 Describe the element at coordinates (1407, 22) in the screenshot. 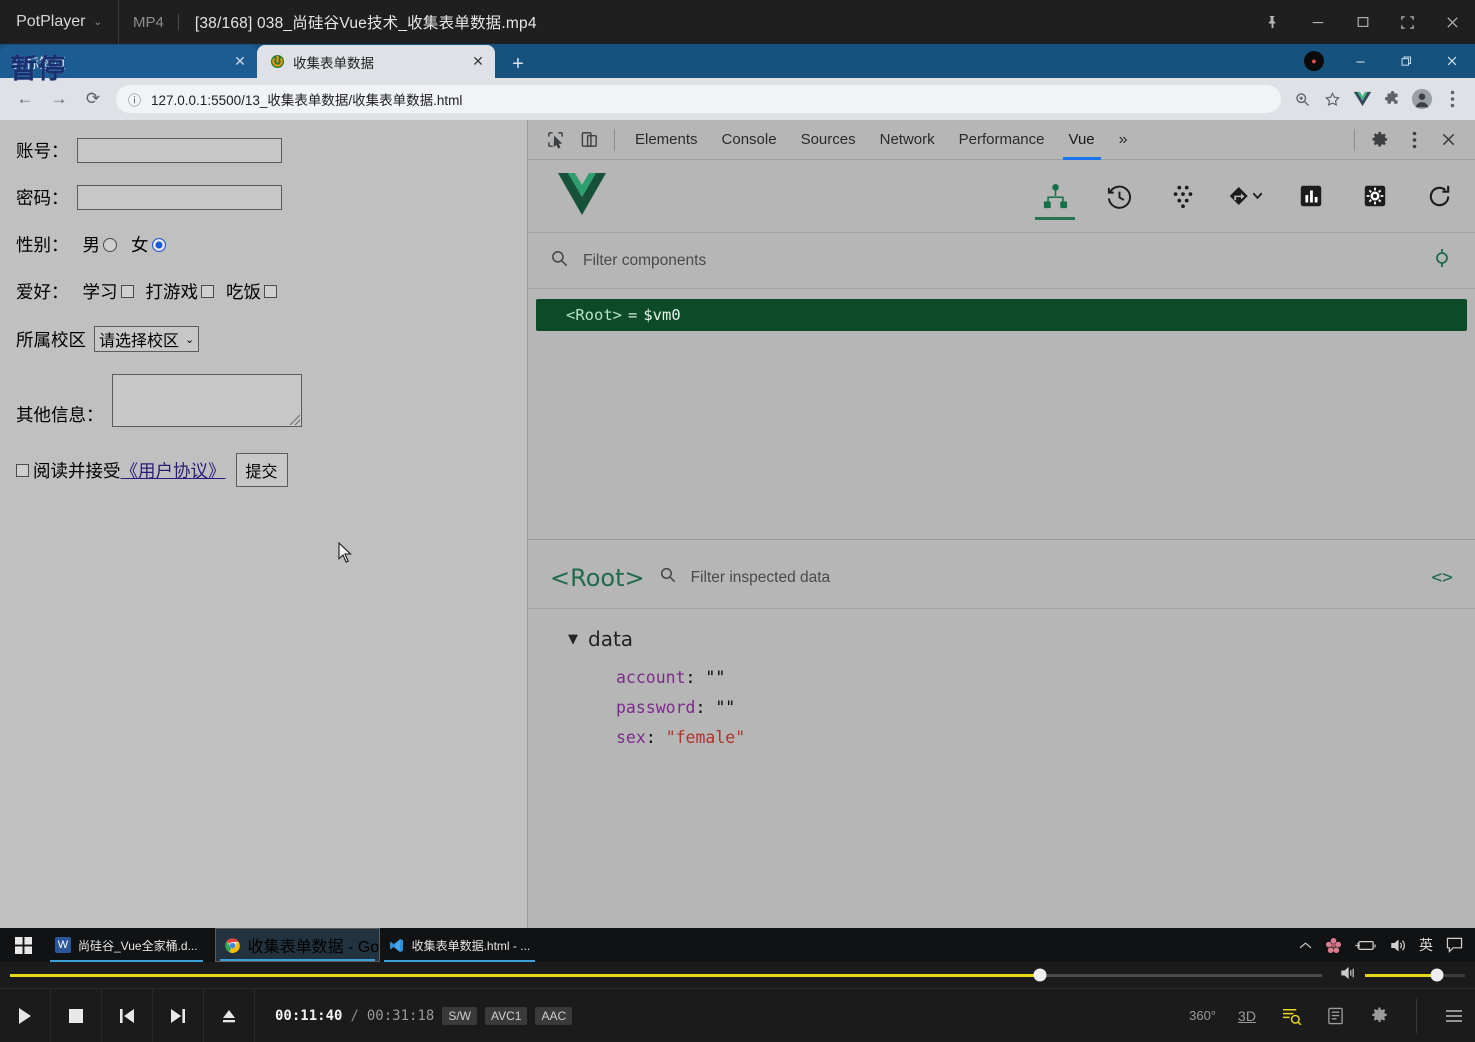

I see `fullscreen-icon` at that location.